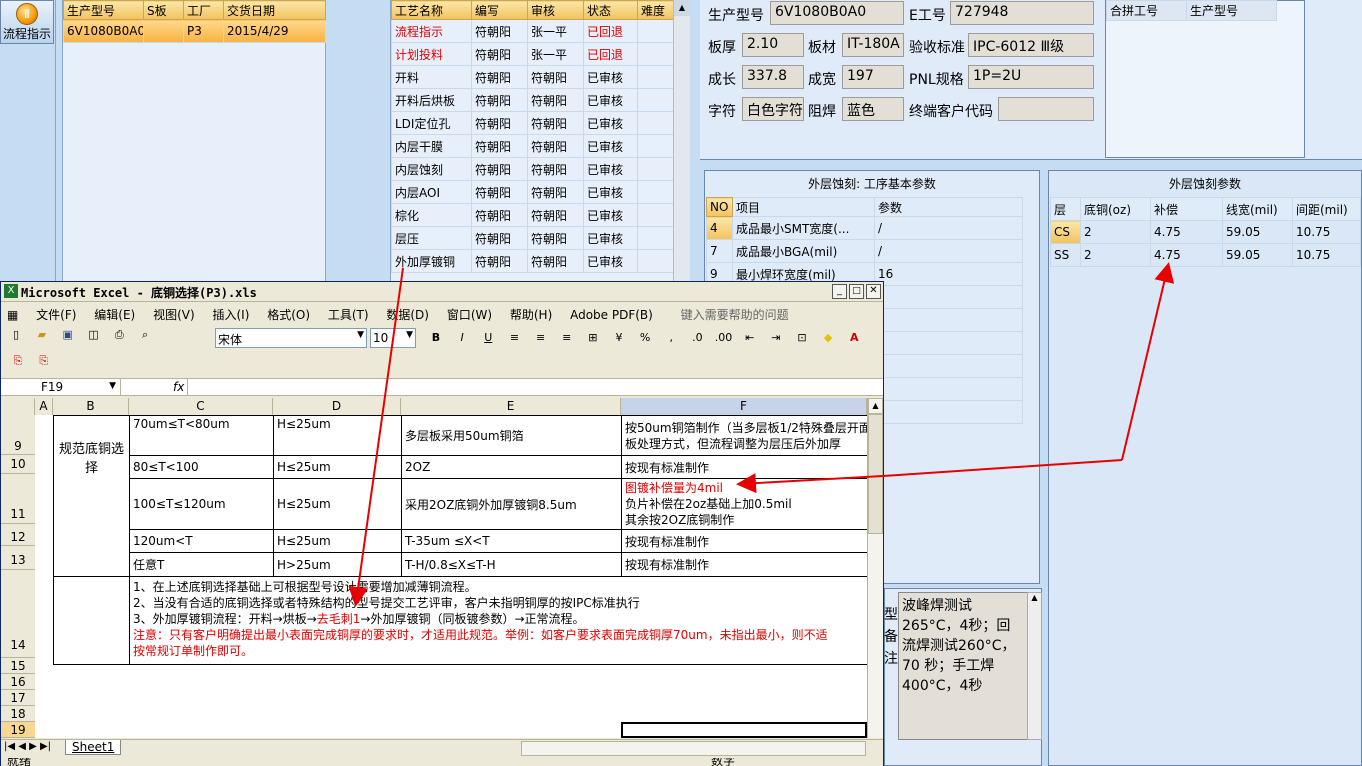  Describe the element at coordinates (514, 338) in the screenshot. I see `align-left-icon: ≡` at that location.